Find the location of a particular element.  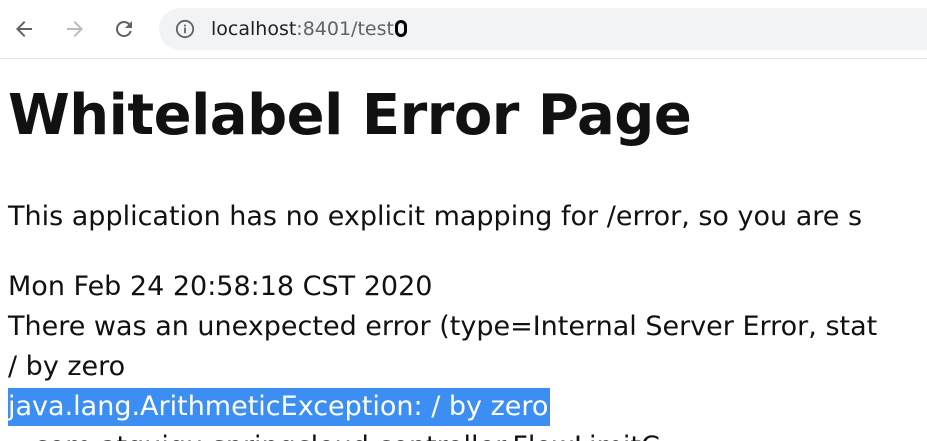

address-bar: localhost:8401/test is located at coordinates (543, 29).